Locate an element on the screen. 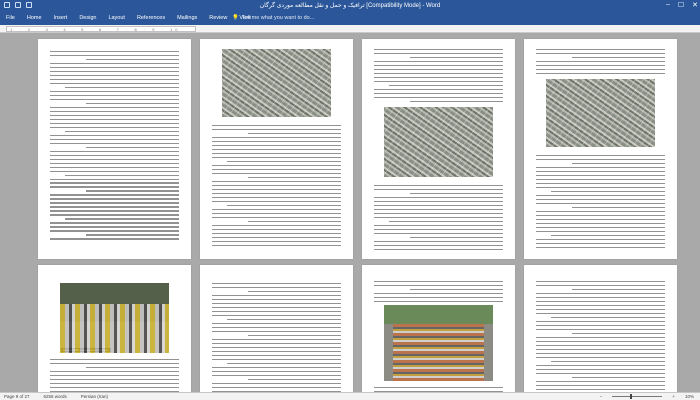  zoom-level: 10% is located at coordinates (689, 396).